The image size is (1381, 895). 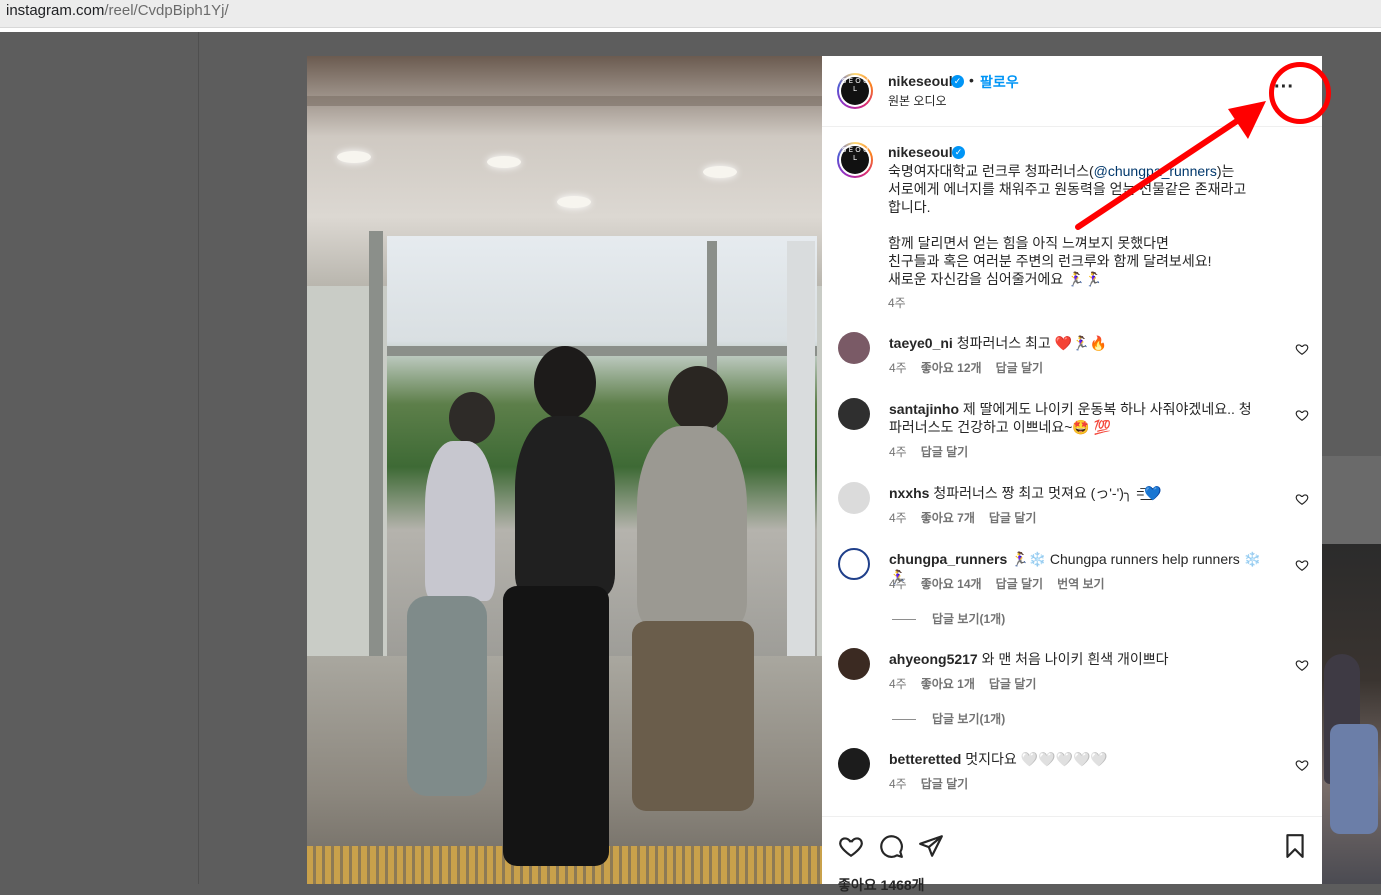 I want to click on commenter-username: nxxhs, so click(x=909, y=493).